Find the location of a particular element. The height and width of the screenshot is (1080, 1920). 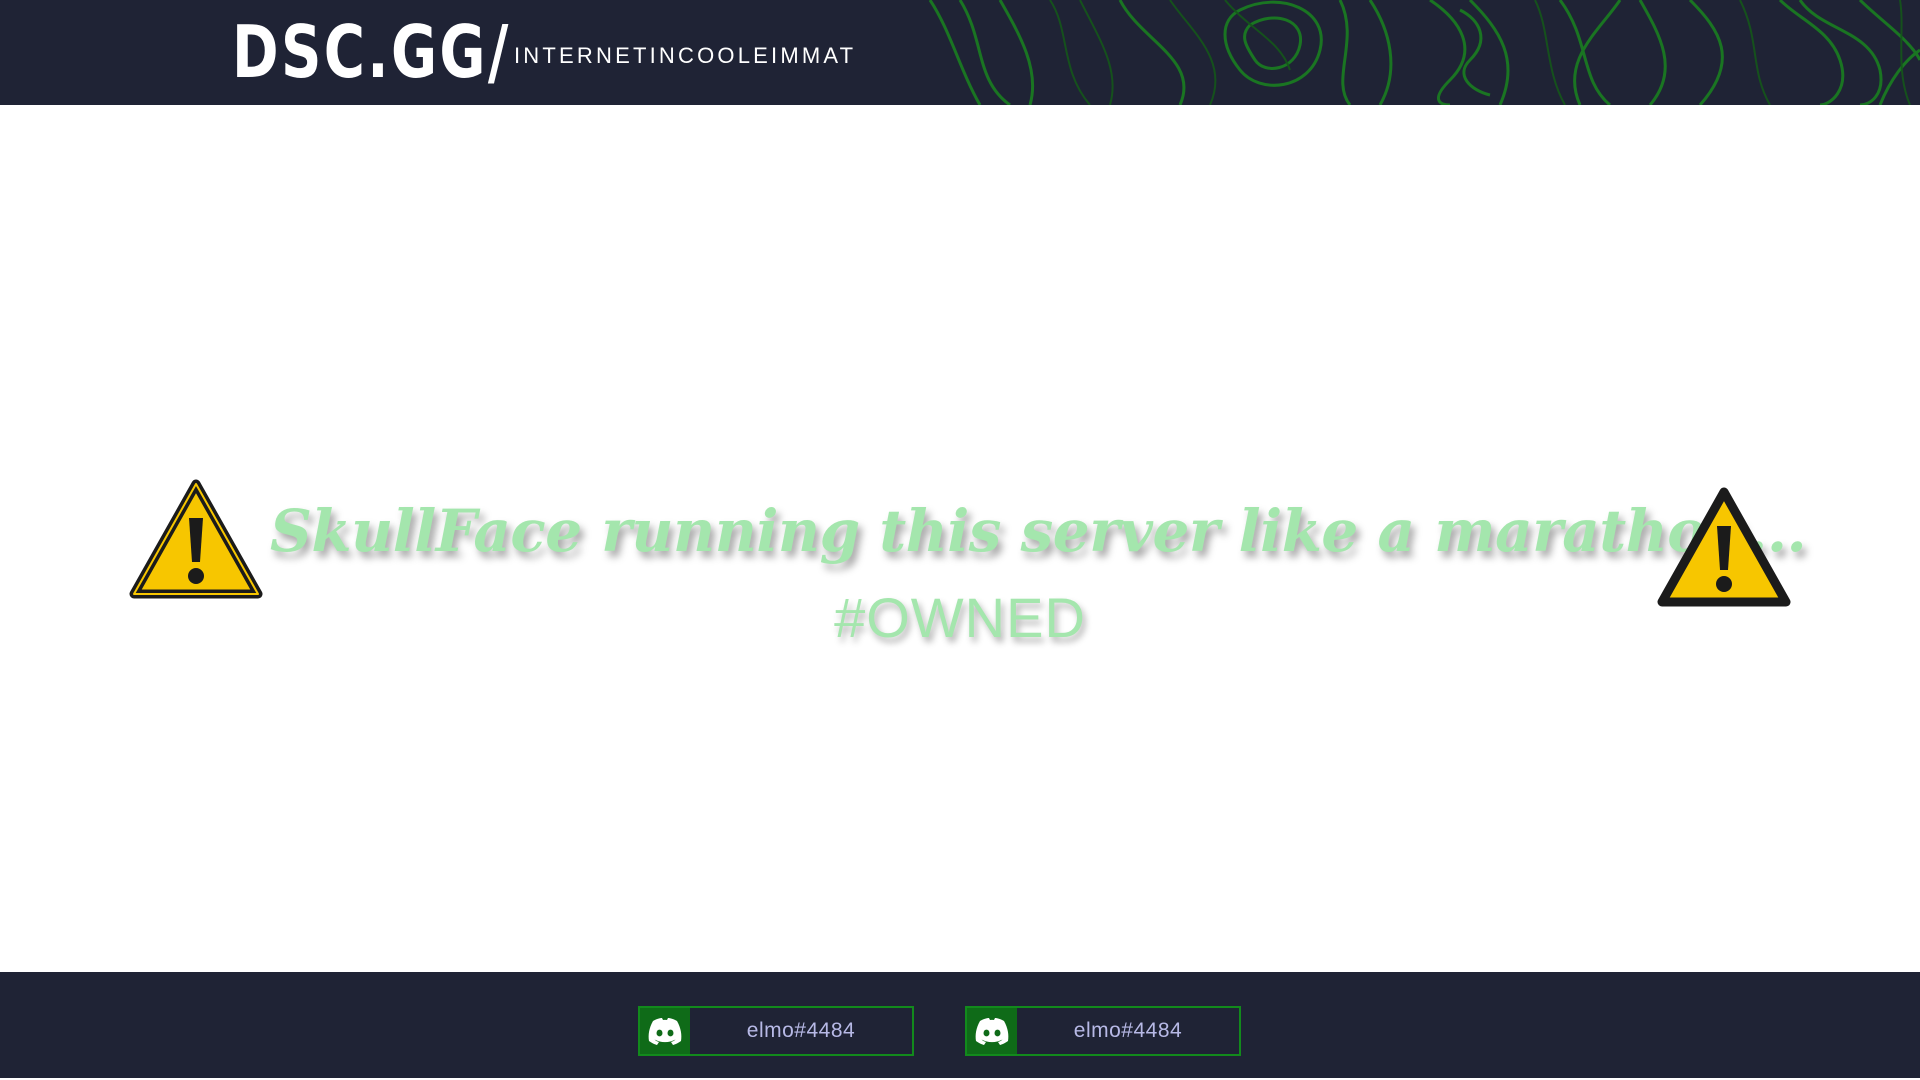

brand: DSC.GG/ INTERNETINCOOLEIMMAT is located at coordinates (544, 52).